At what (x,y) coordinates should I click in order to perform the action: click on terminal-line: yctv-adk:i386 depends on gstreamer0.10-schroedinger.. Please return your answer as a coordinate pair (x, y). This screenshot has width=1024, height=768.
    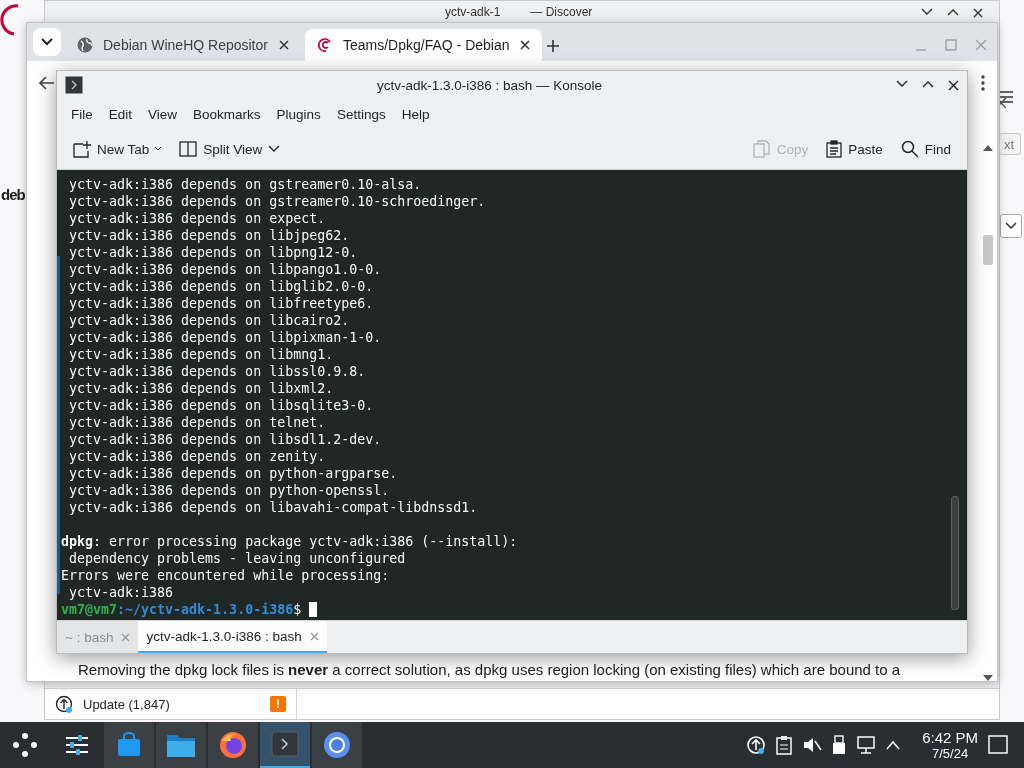
    Looking at the image, I should click on (277, 201).